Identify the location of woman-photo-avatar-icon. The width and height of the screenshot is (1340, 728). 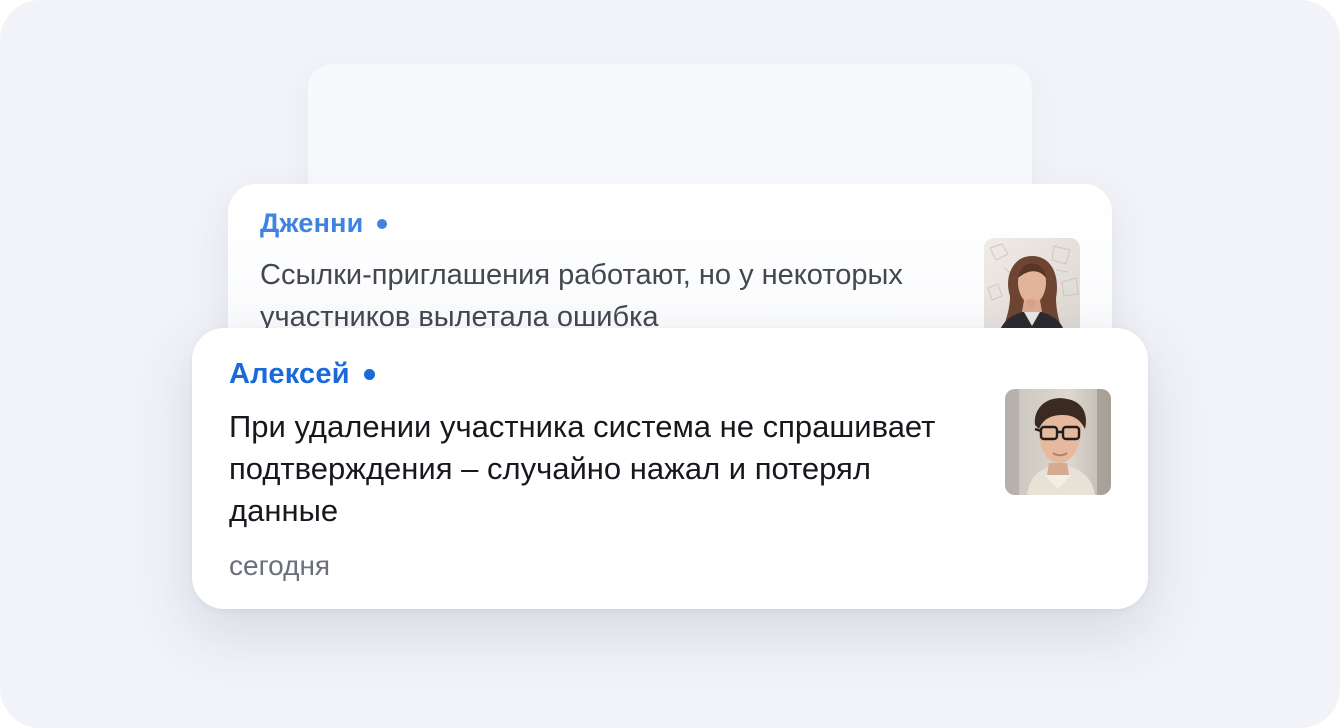
(1032, 288).